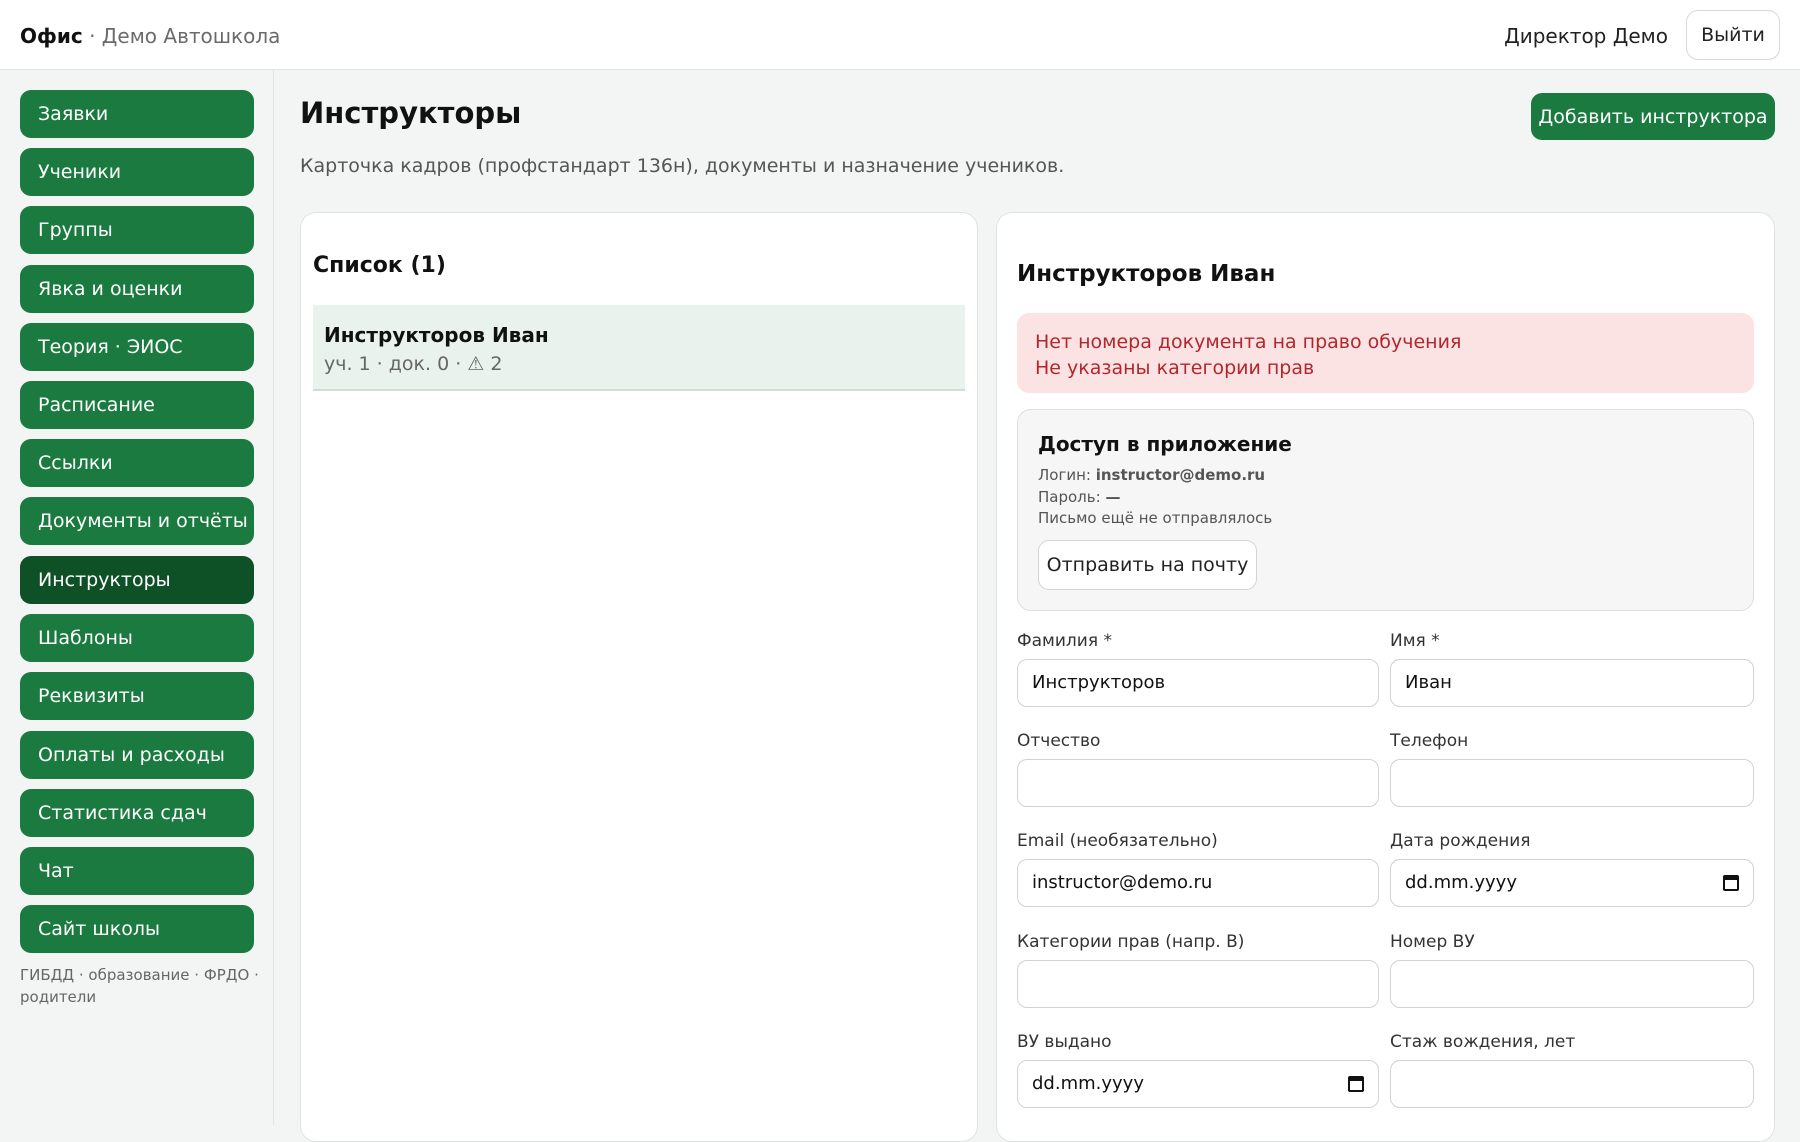 This screenshot has height=1142, width=1800. I want to click on sidebar-footer: ГИБДД · образование · ФРДО · родители, so click(139, 986).